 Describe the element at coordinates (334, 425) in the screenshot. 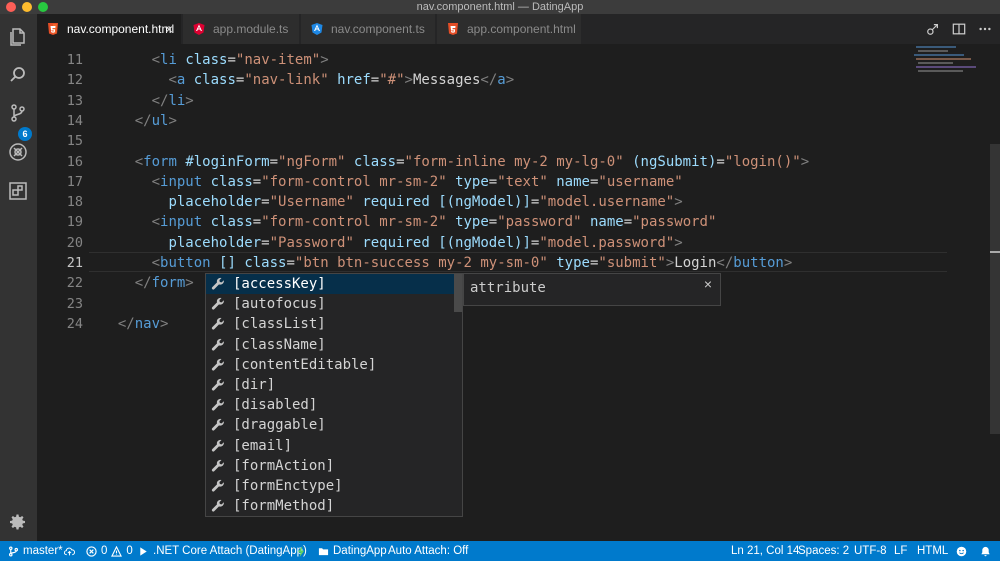

I see `suggestion-item: [draggable]` at that location.